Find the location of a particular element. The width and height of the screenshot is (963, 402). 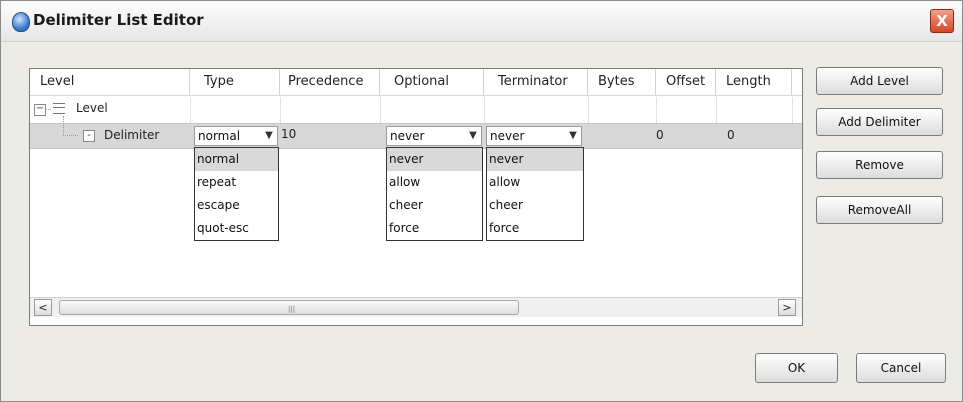

scroll-right-button: > is located at coordinates (787, 307).